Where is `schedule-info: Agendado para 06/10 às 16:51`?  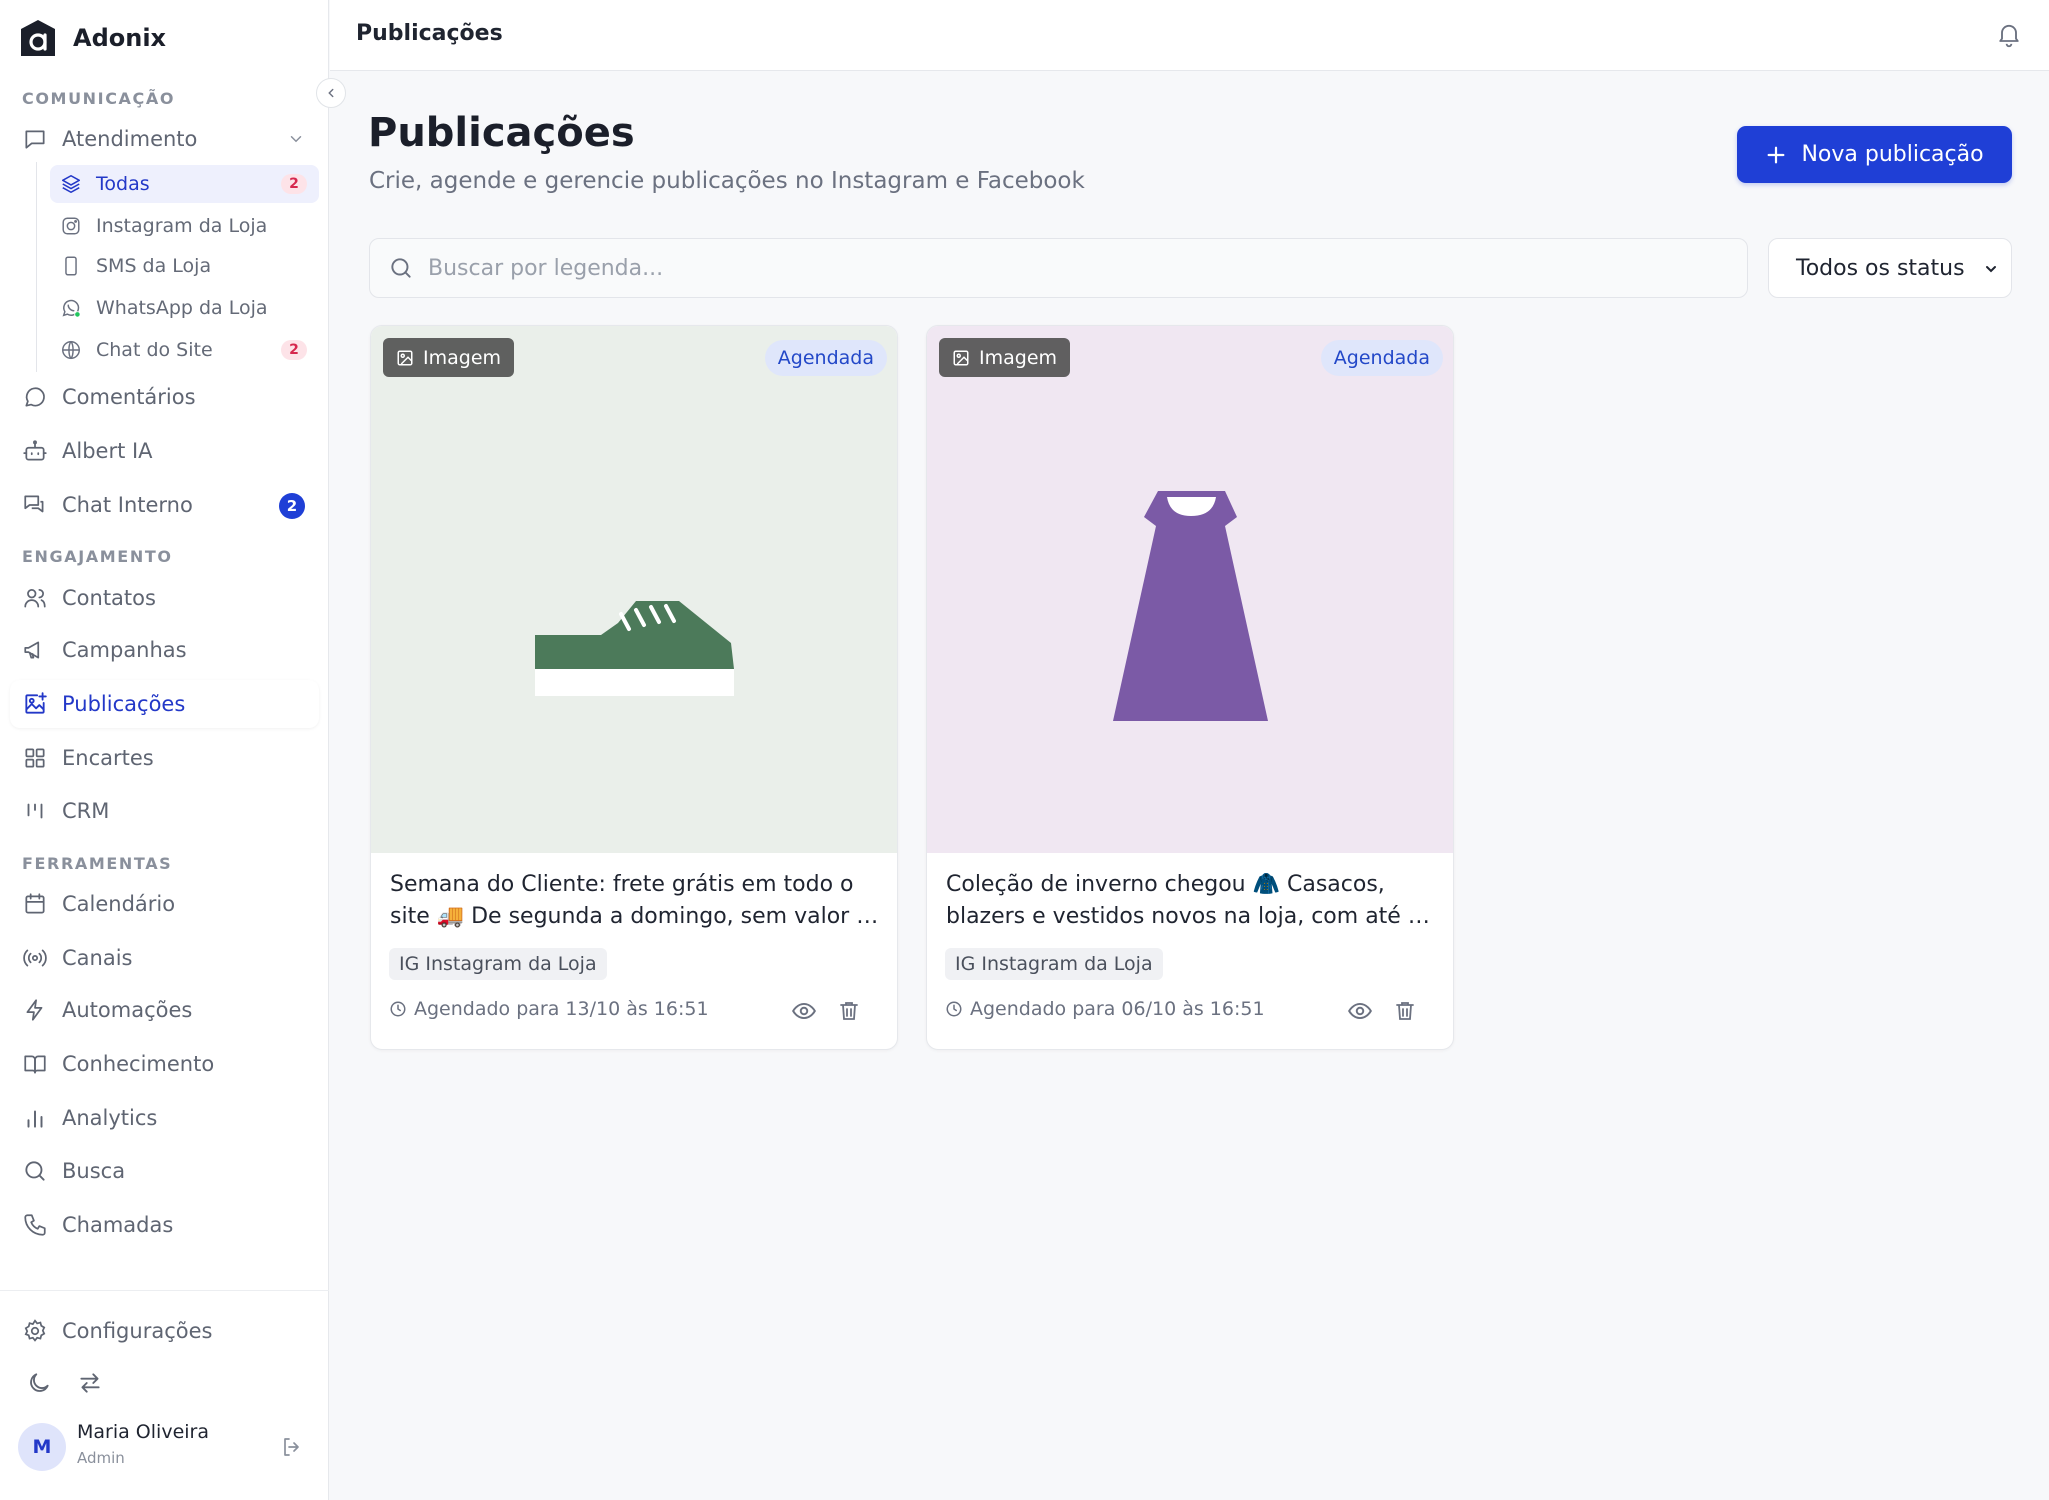
schedule-info: Agendado para 06/10 às 16:51 is located at coordinates (1105, 1009).